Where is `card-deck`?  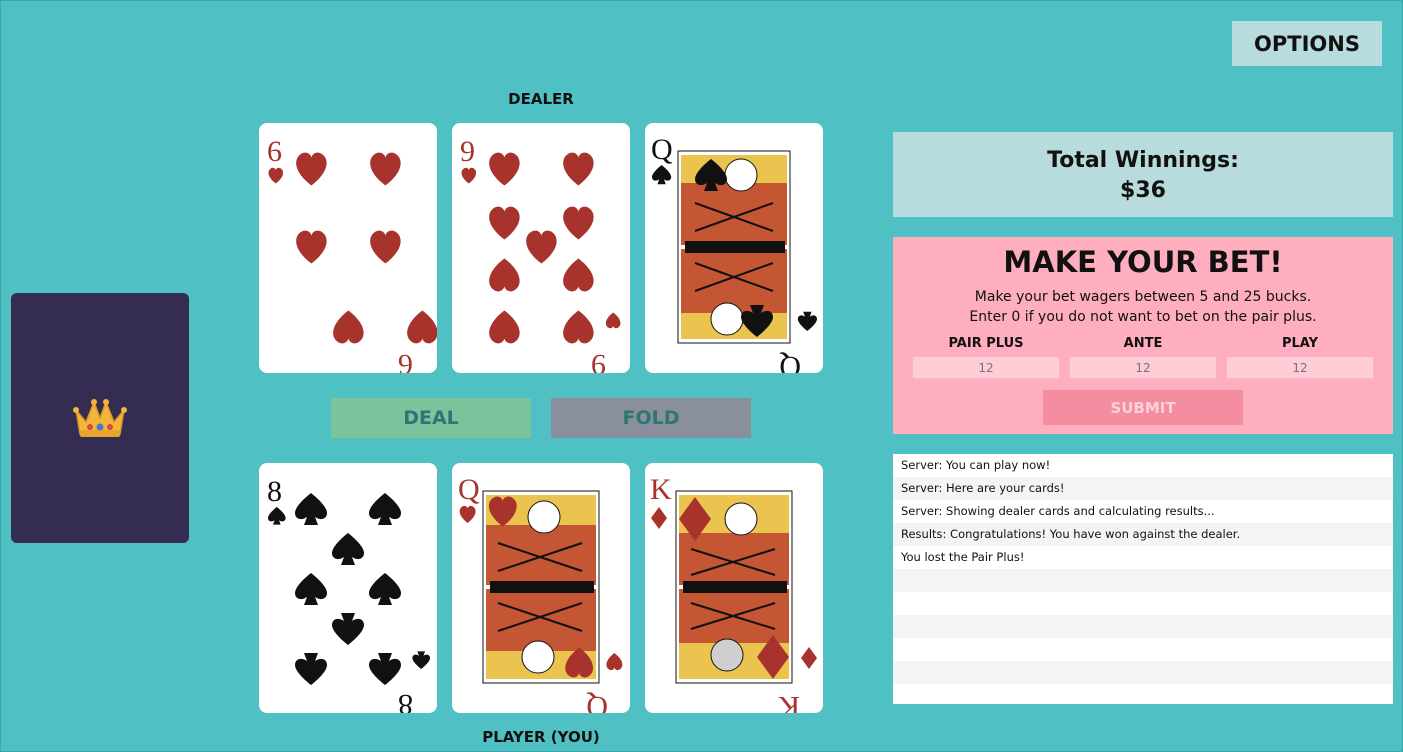 card-deck is located at coordinates (100, 418).